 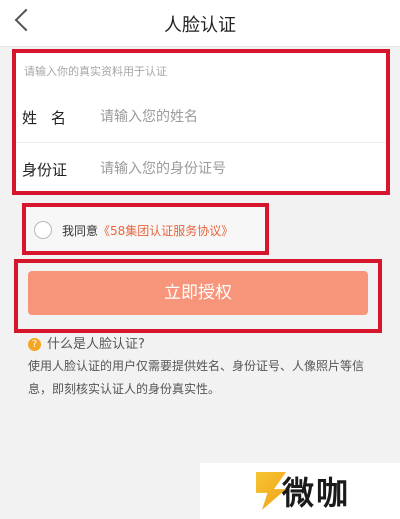 I want to click on id-card-input, so click(x=235, y=169).